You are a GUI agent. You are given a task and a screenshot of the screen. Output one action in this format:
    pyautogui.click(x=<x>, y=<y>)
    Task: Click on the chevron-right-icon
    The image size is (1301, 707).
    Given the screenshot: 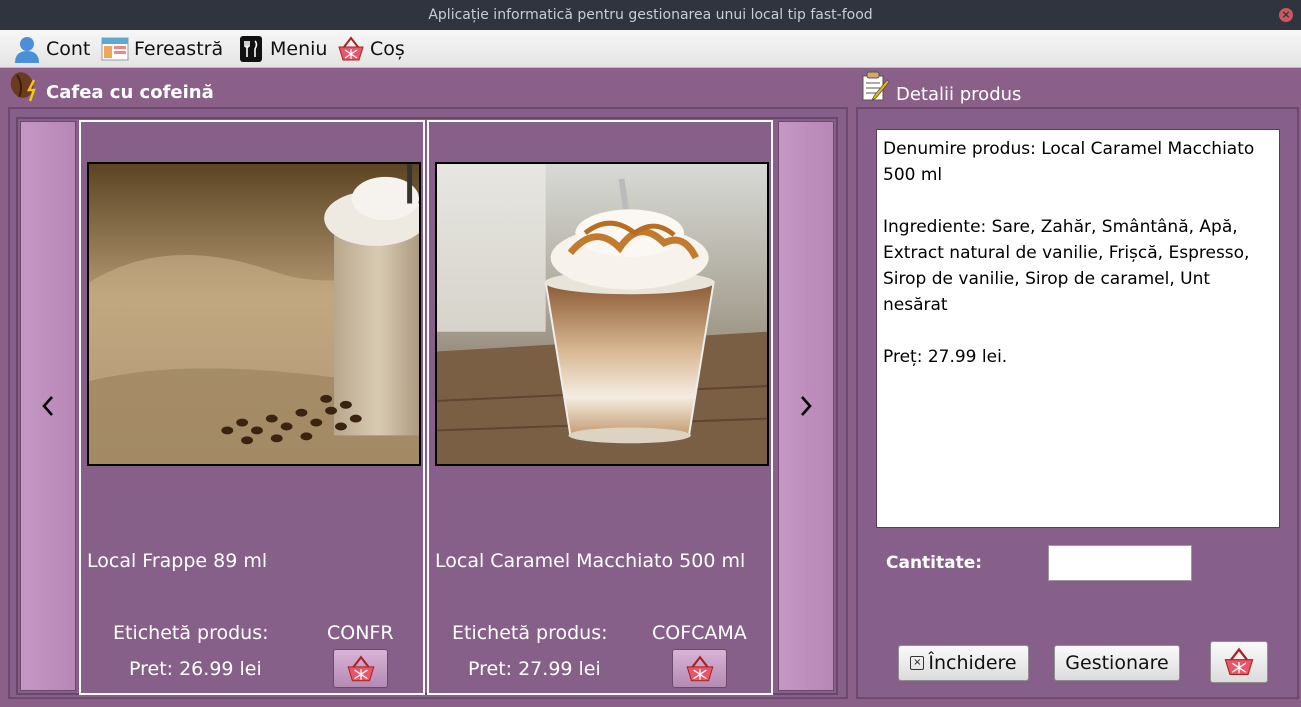 What is the action you would take?
    pyautogui.click(x=806, y=406)
    